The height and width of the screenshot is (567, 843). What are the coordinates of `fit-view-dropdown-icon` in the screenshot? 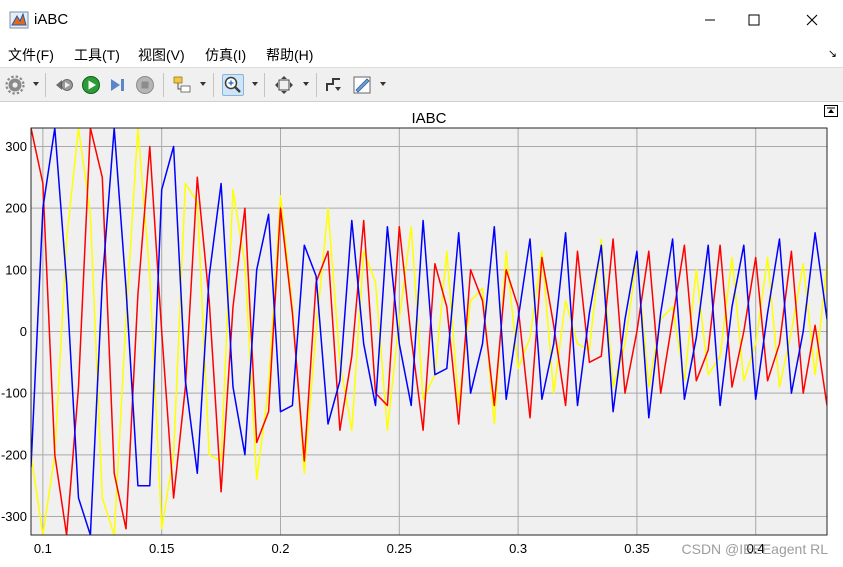 It's located at (306, 84).